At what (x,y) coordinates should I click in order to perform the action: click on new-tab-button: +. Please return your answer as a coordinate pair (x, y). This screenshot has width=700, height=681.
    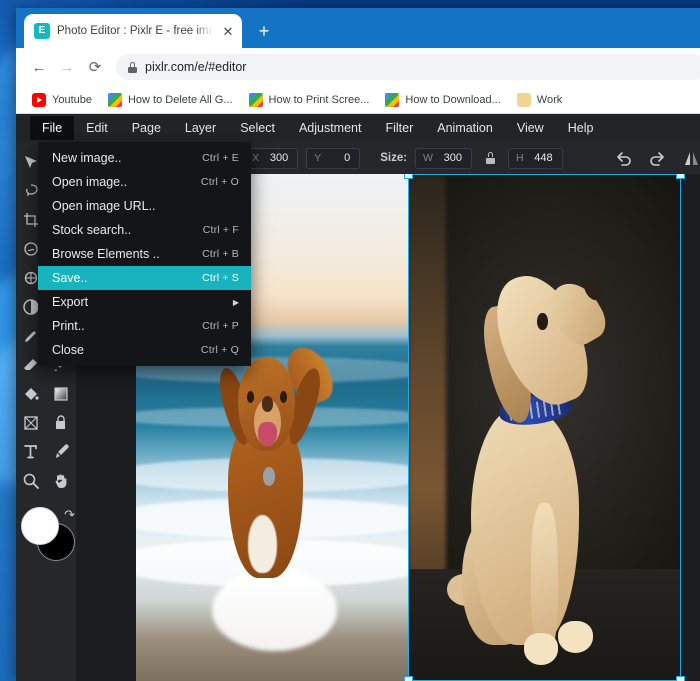
    Looking at the image, I should click on (264, 31).